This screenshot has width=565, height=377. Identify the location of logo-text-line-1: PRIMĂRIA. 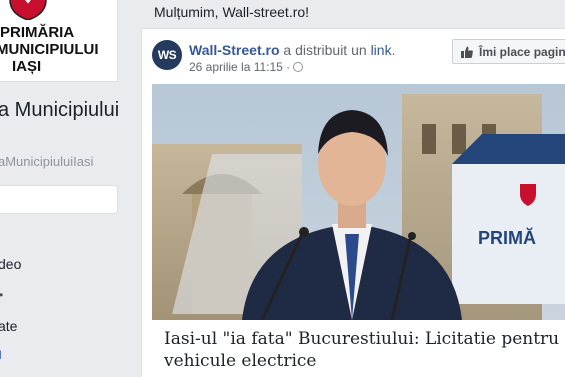
(37, 32).